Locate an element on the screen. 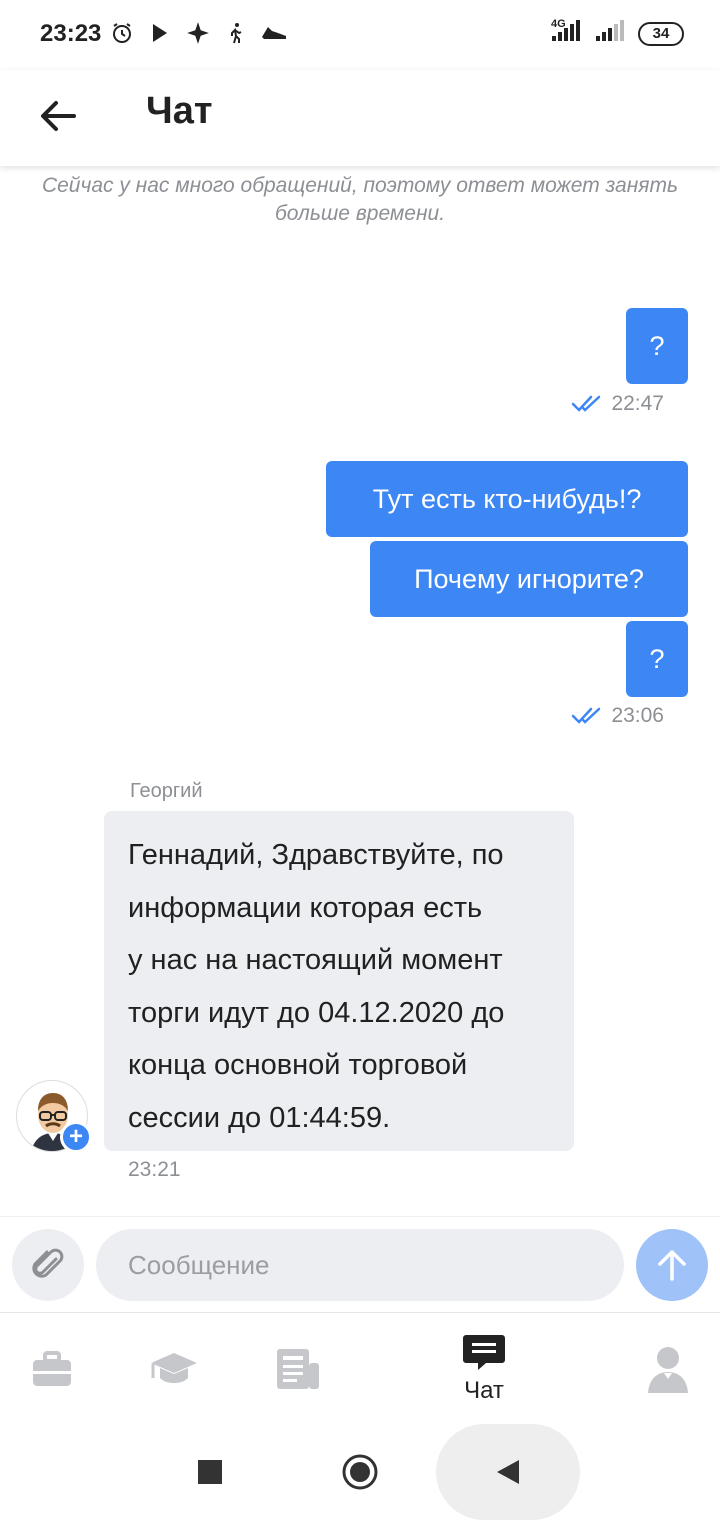 The height and width of the screenshot is (1520, 720). profile-icon is located at coordinates (668, 1370).